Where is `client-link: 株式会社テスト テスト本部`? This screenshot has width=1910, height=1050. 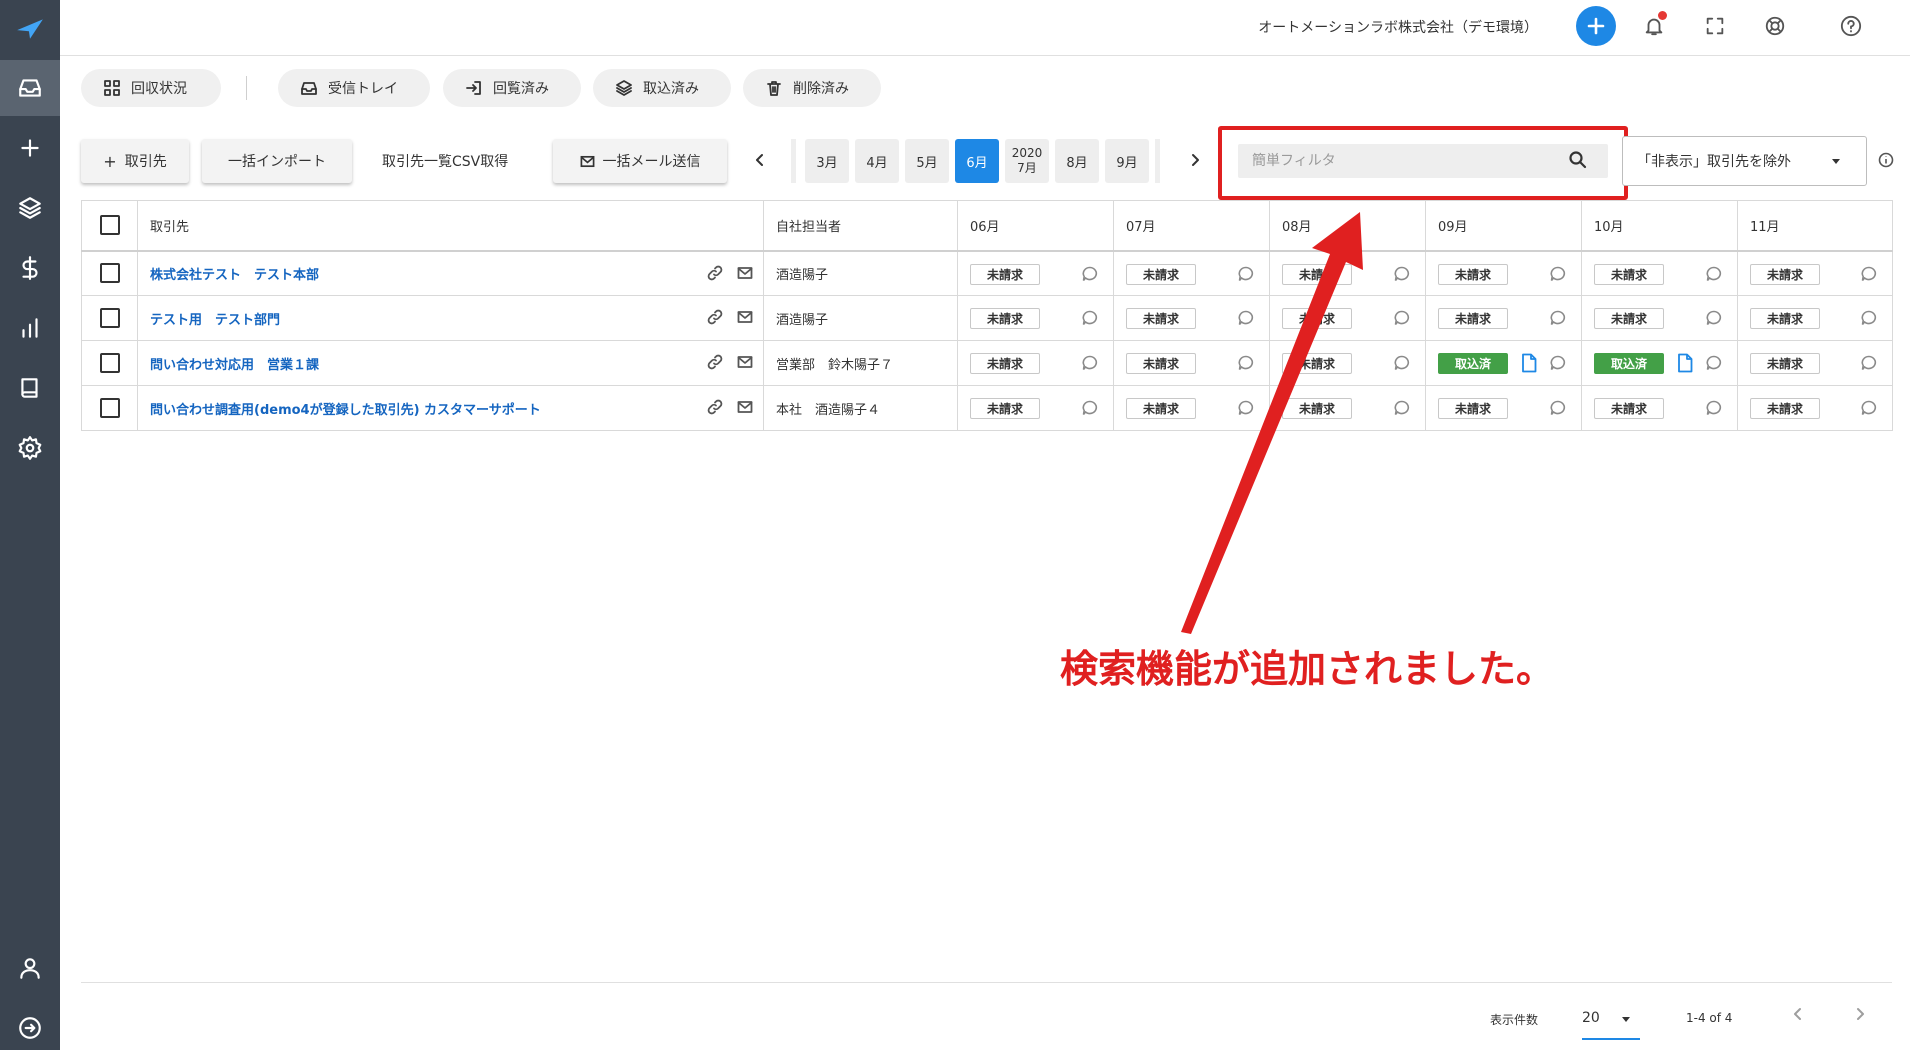 client-link: 株式会社テスト テスト本部 is located at coordinates (234, 275).